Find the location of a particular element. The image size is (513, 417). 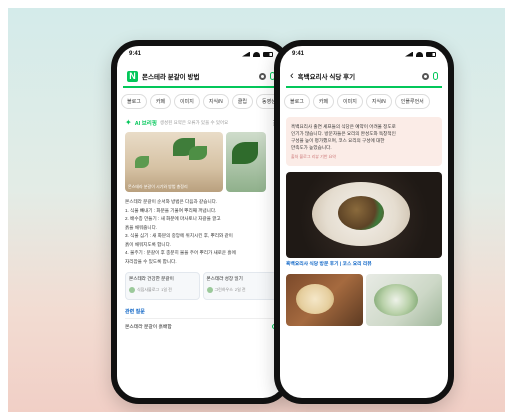

mic-icon is located at coordinates (435, 76).